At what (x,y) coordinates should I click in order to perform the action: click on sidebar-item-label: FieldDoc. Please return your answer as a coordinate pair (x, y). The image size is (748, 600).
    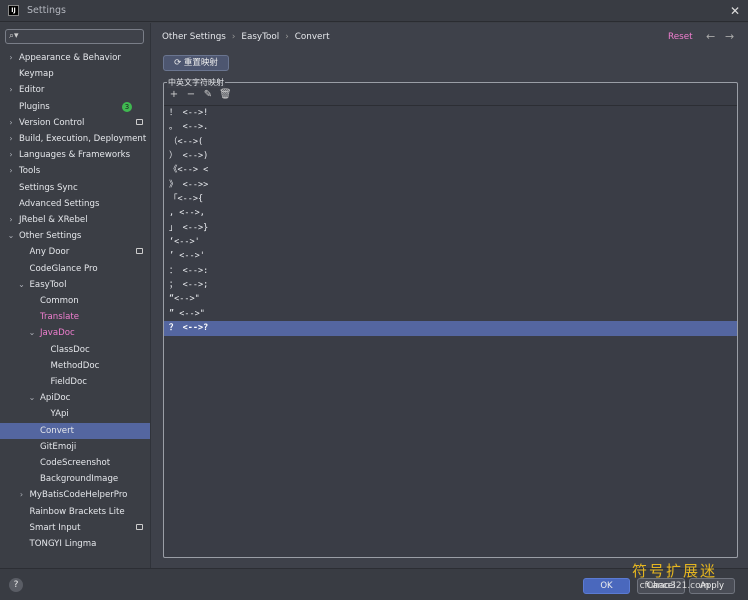
    Looking at the image, I should click on (68, 382).